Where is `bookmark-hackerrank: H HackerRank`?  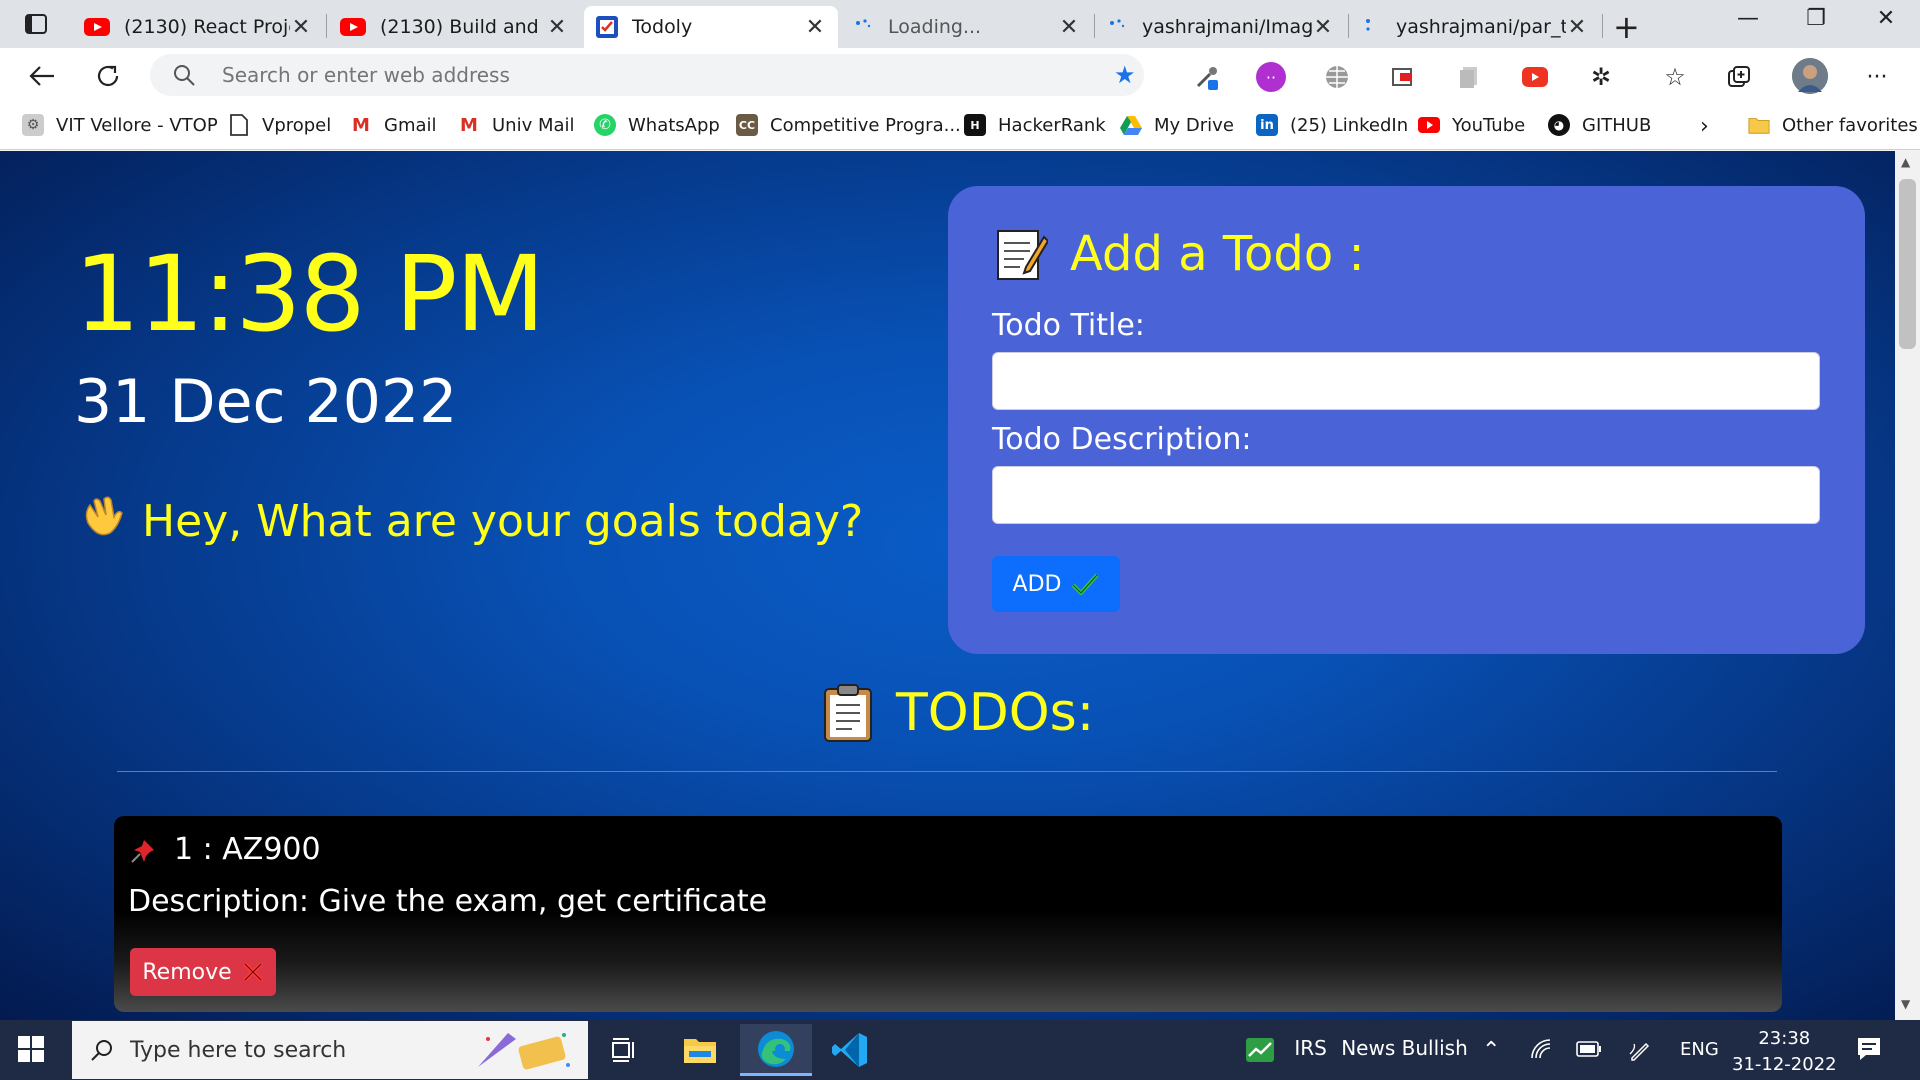 bookmark-hackerrank: H HackerRank is located at coordinates (1035, 125).